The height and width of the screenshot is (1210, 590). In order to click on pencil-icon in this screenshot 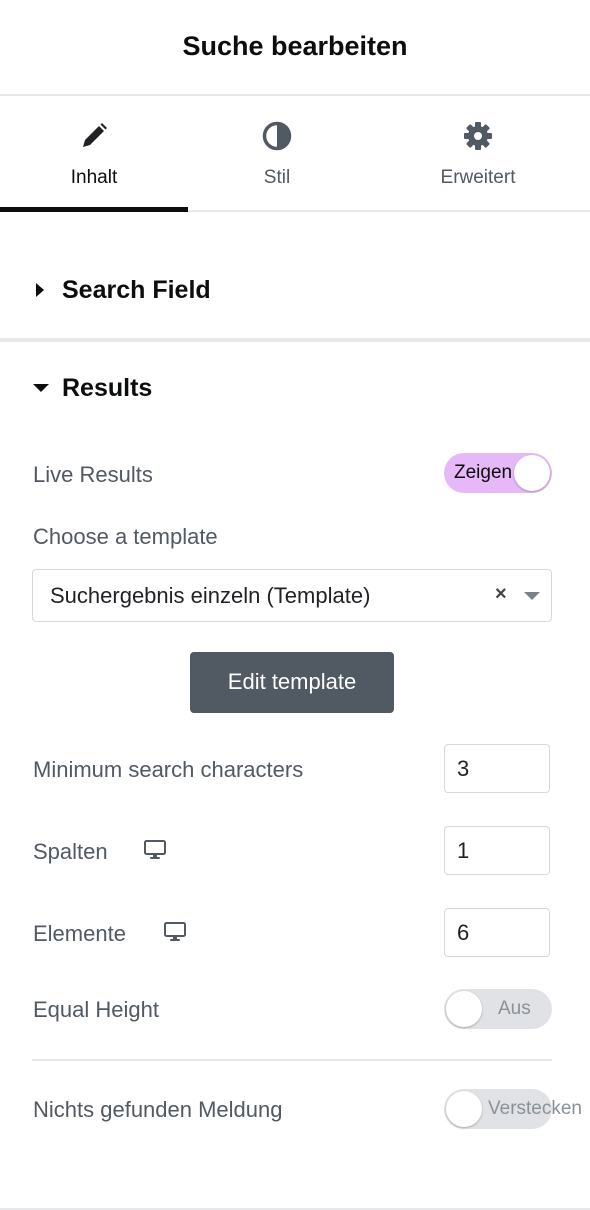, I will do `click(95, 135)`.